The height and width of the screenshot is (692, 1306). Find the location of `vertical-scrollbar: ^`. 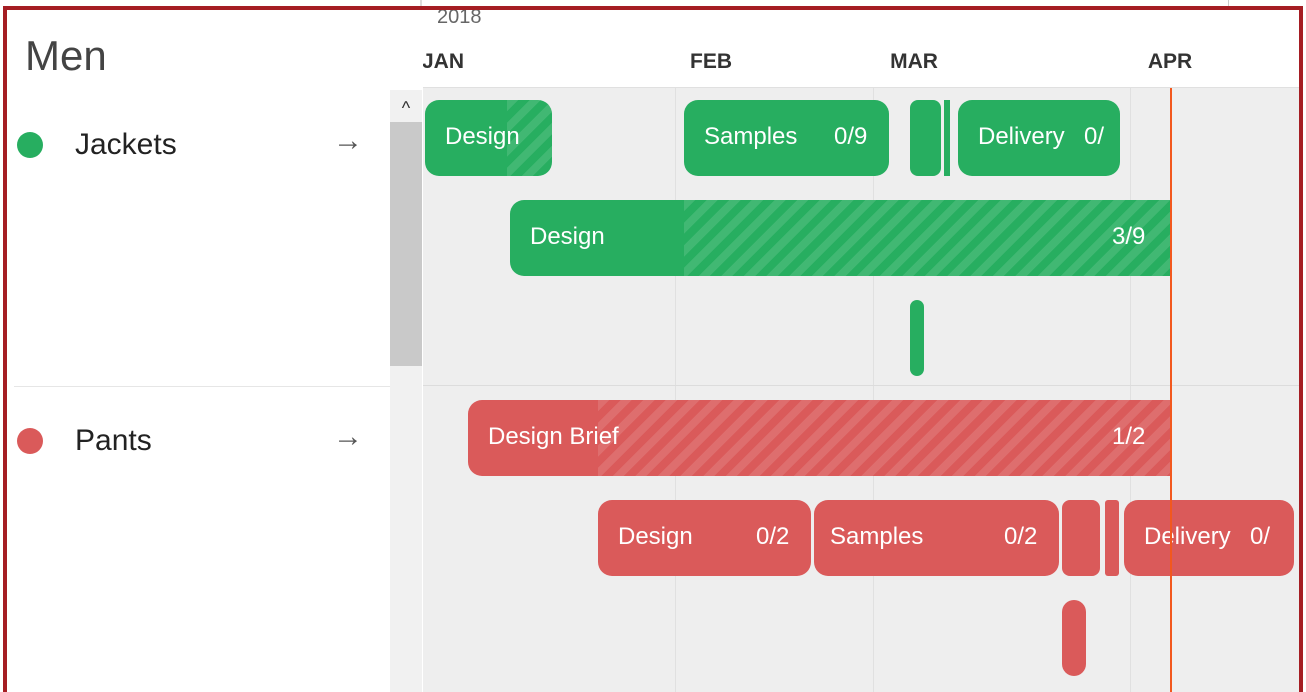

vertical-scrollbar: ^ is located at coordinates (406, 391).